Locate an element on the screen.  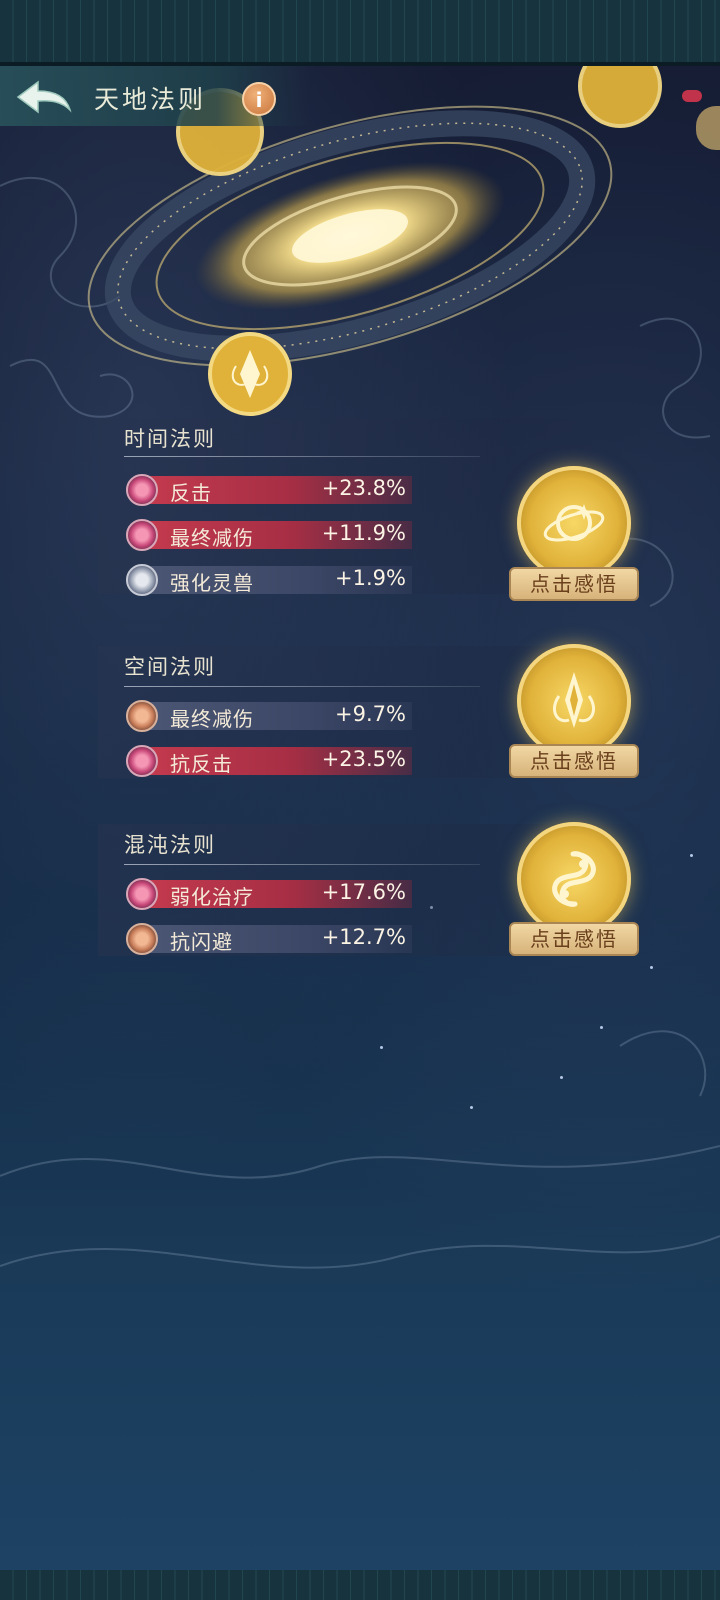
perceive-button-chaos: 点击感悟 is located at coordinates (574, 939).